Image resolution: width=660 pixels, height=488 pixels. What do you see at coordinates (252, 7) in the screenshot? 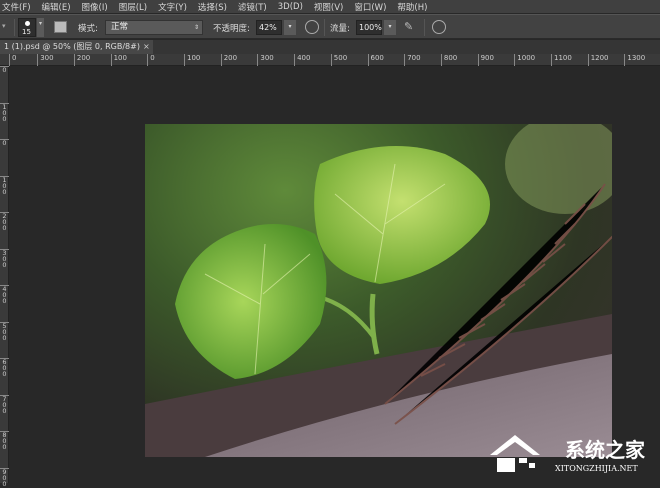
I see `menu-item: 滤镜(T)` at bounding box center [252, 7].